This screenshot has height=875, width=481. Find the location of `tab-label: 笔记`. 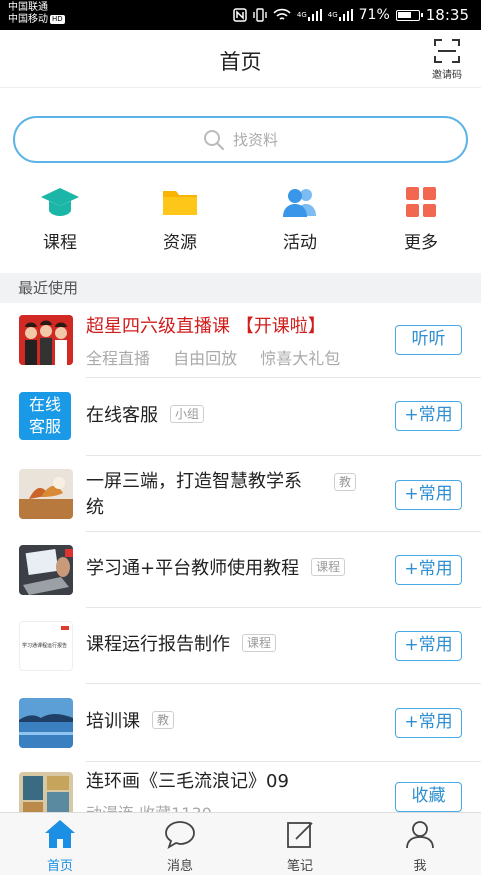

tab-label: 笔记 is located at coordinates (299, 866).